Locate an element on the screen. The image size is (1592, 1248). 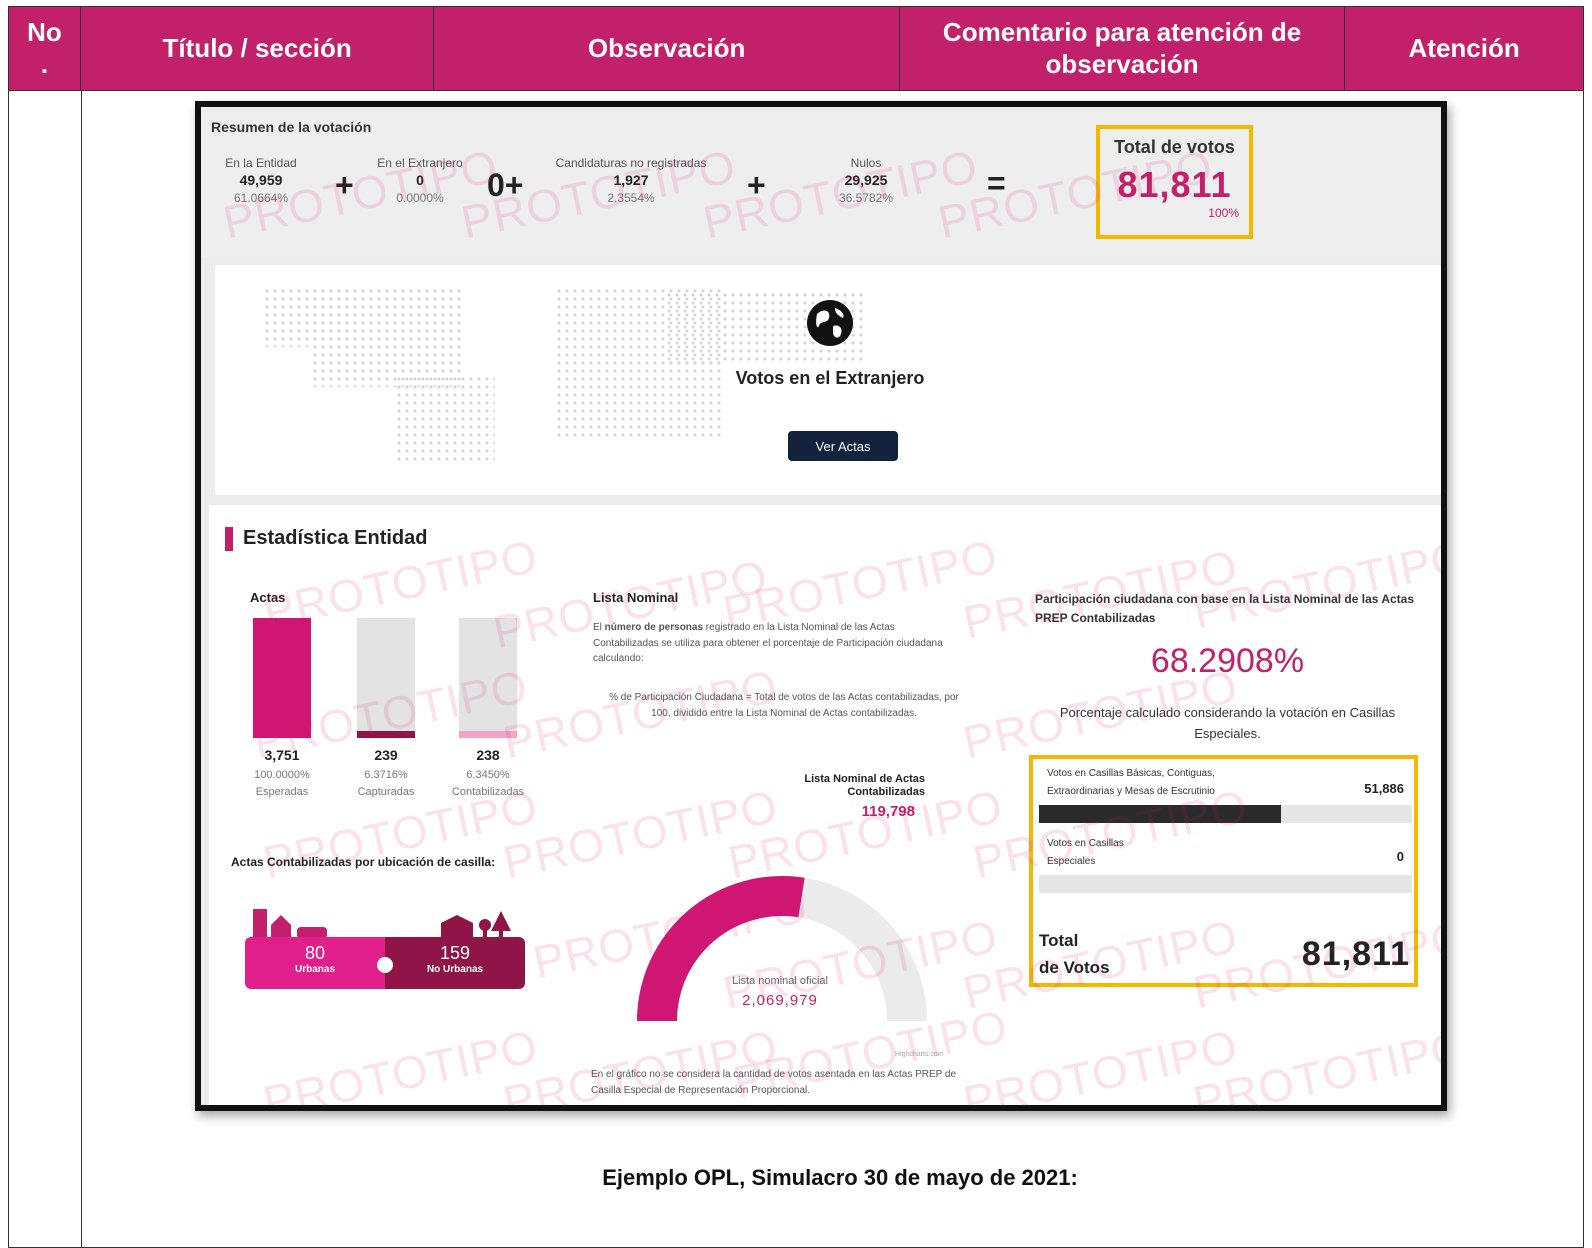
header-no-label: No is located at coordinates (44, 32).